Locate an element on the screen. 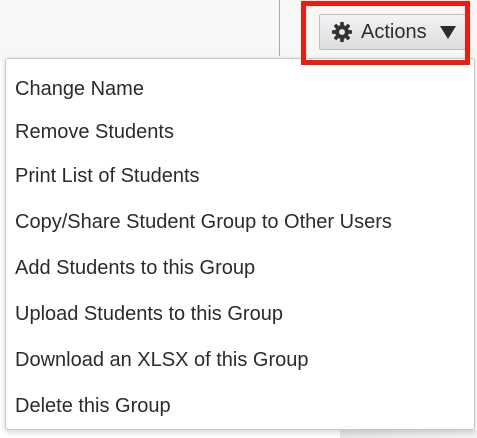 This screenshot has width=477, height=438. menu-item-download-xlsx: Download an XLSX of this Group is located at coordinates (162, 360).